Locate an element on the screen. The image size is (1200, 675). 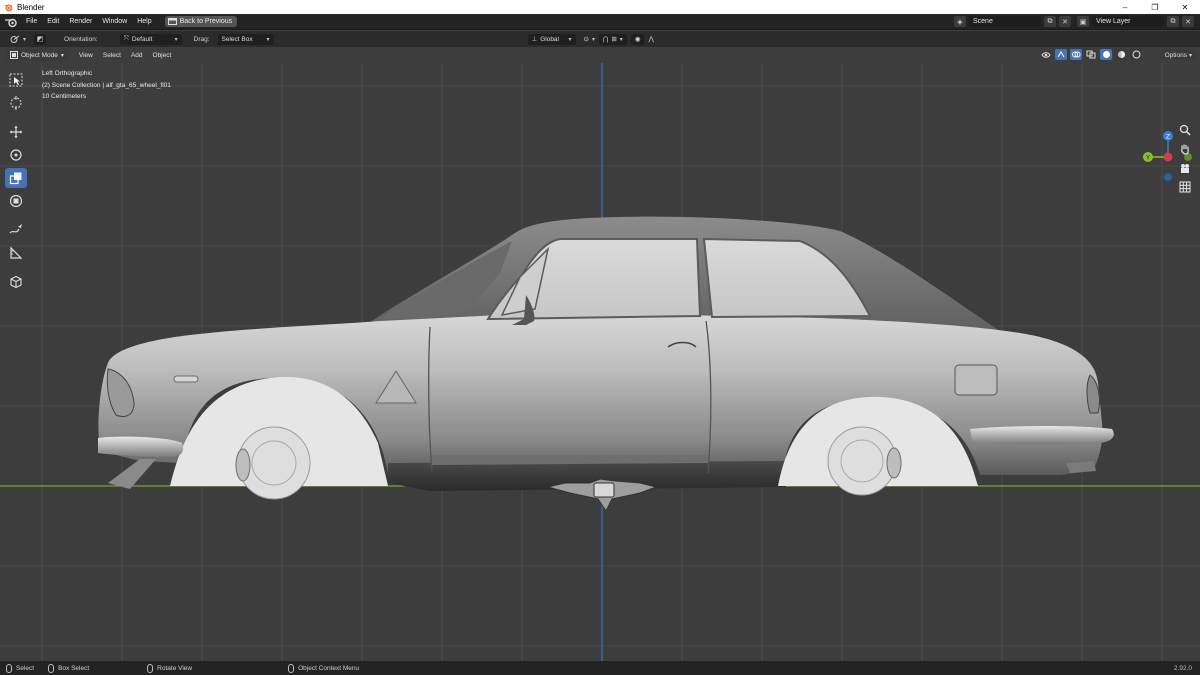
object-mode-dropdown: Object Mode ▾ is located at coordinates (37, 55).